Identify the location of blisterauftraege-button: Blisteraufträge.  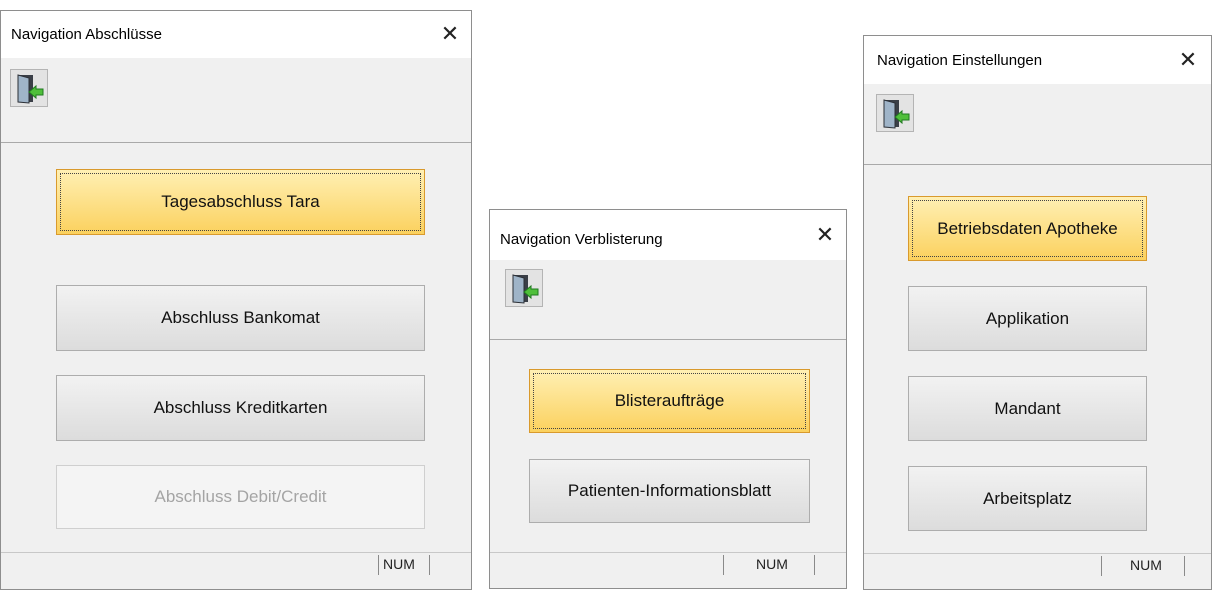
(669, 401).